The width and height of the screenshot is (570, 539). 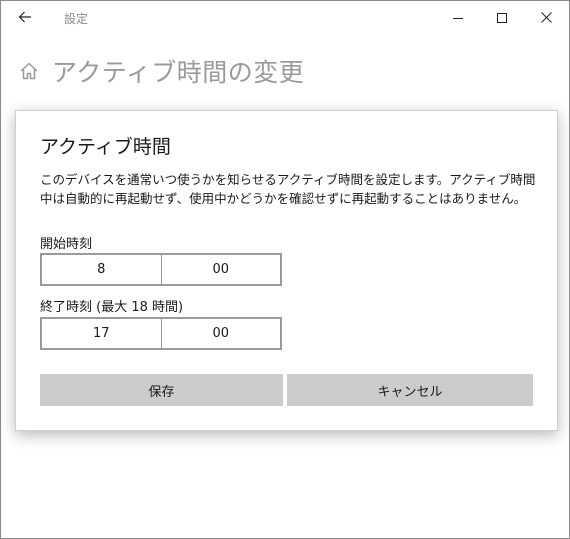 I want to click on end-minute-field: 00, so click(x=220, y=333).